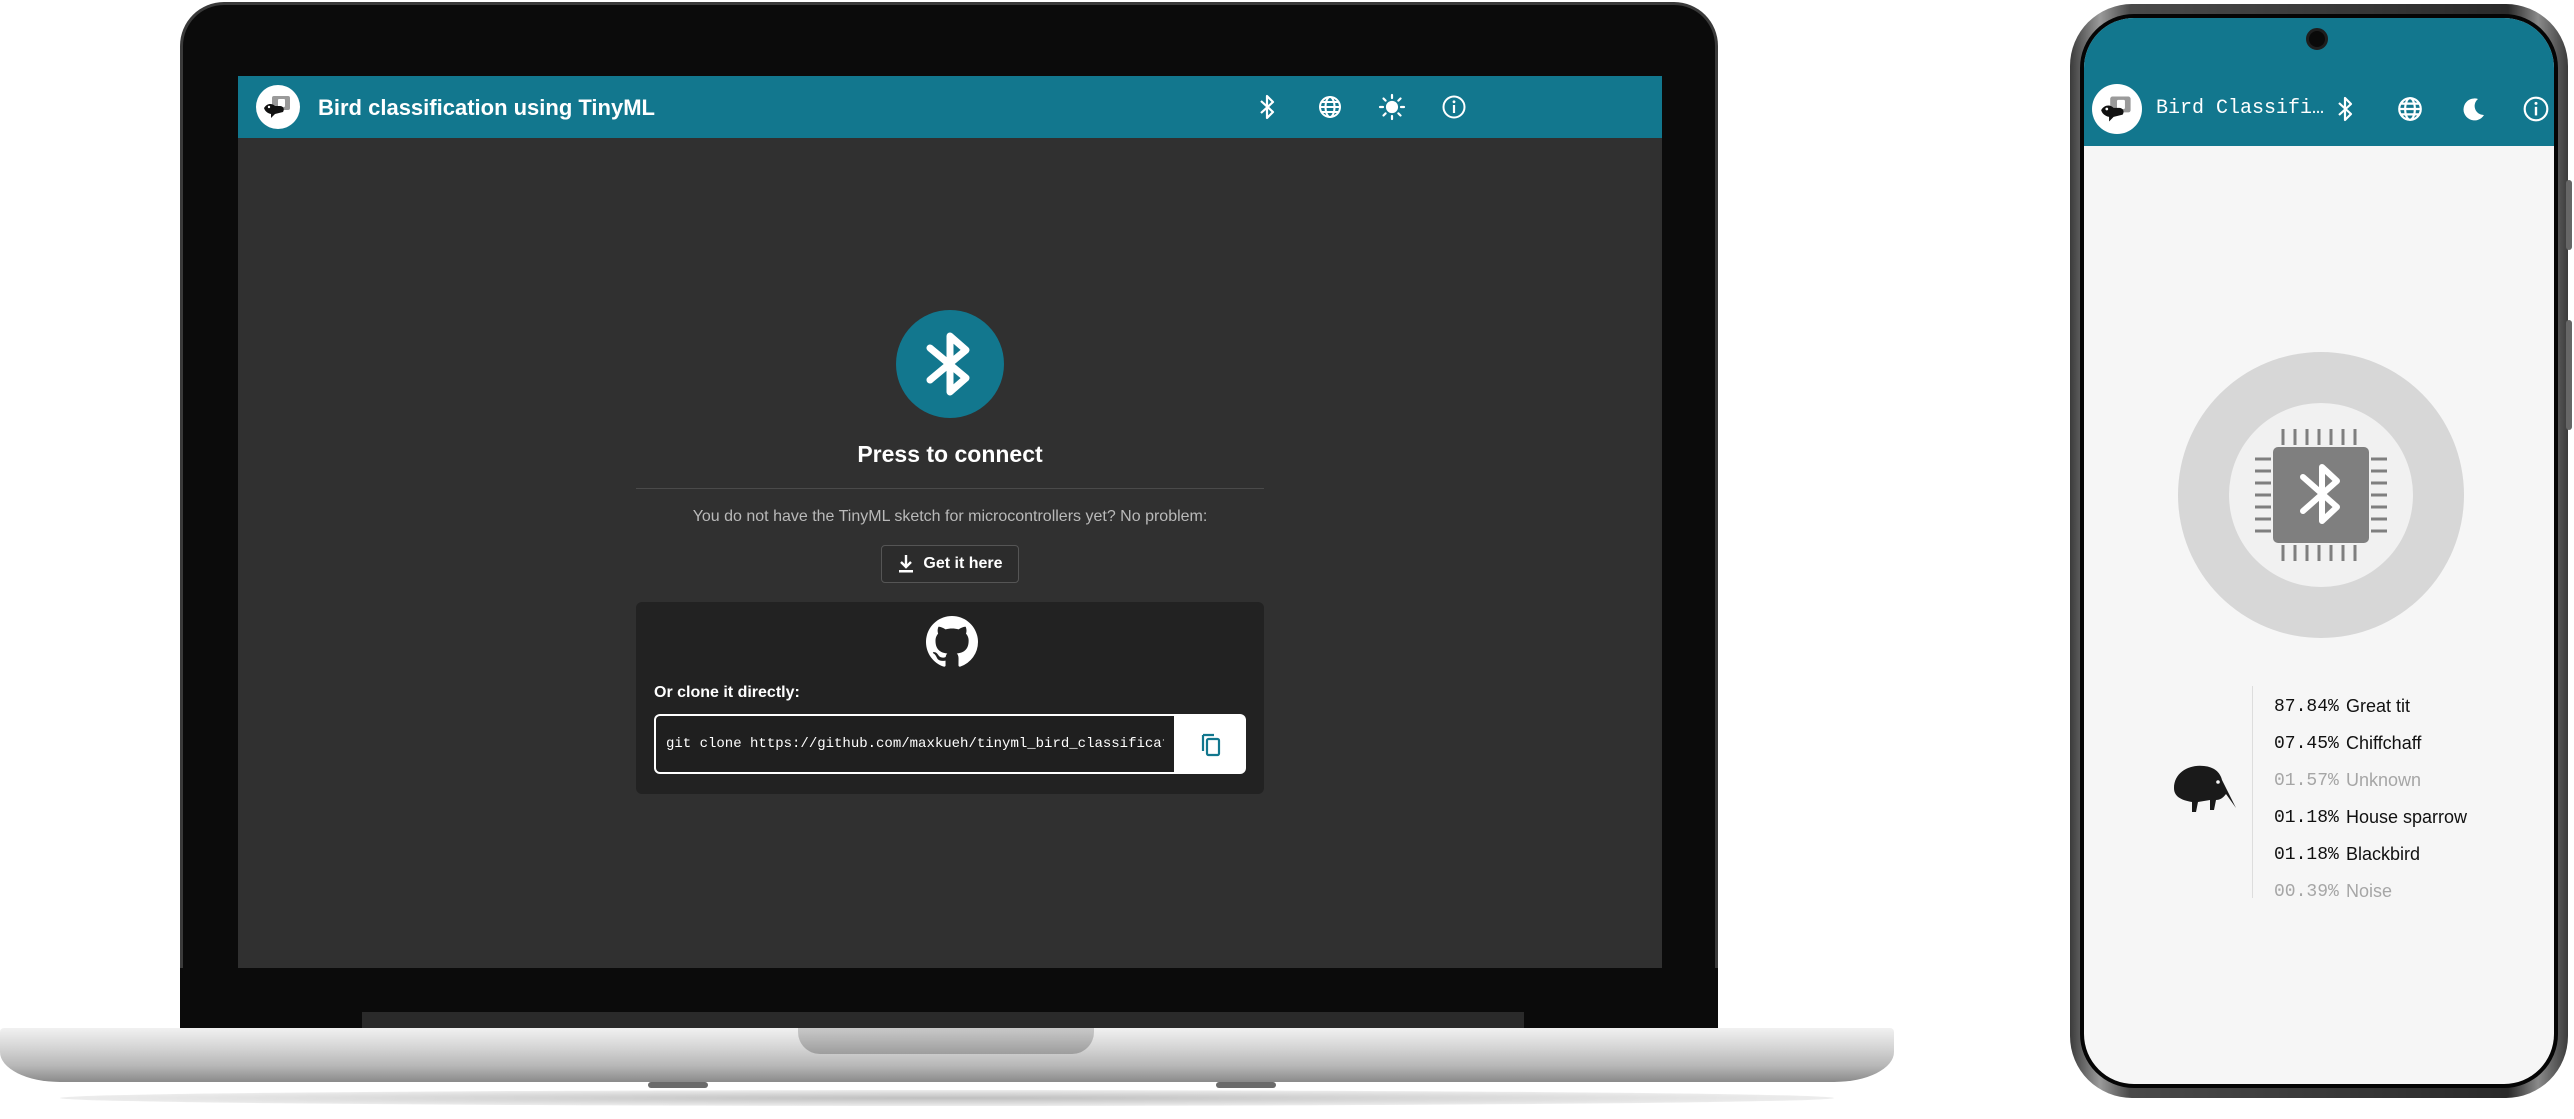  What do you see at coordinates (950, 488) in the screenshot?
I see `divider` at bounding box center [950, 488].